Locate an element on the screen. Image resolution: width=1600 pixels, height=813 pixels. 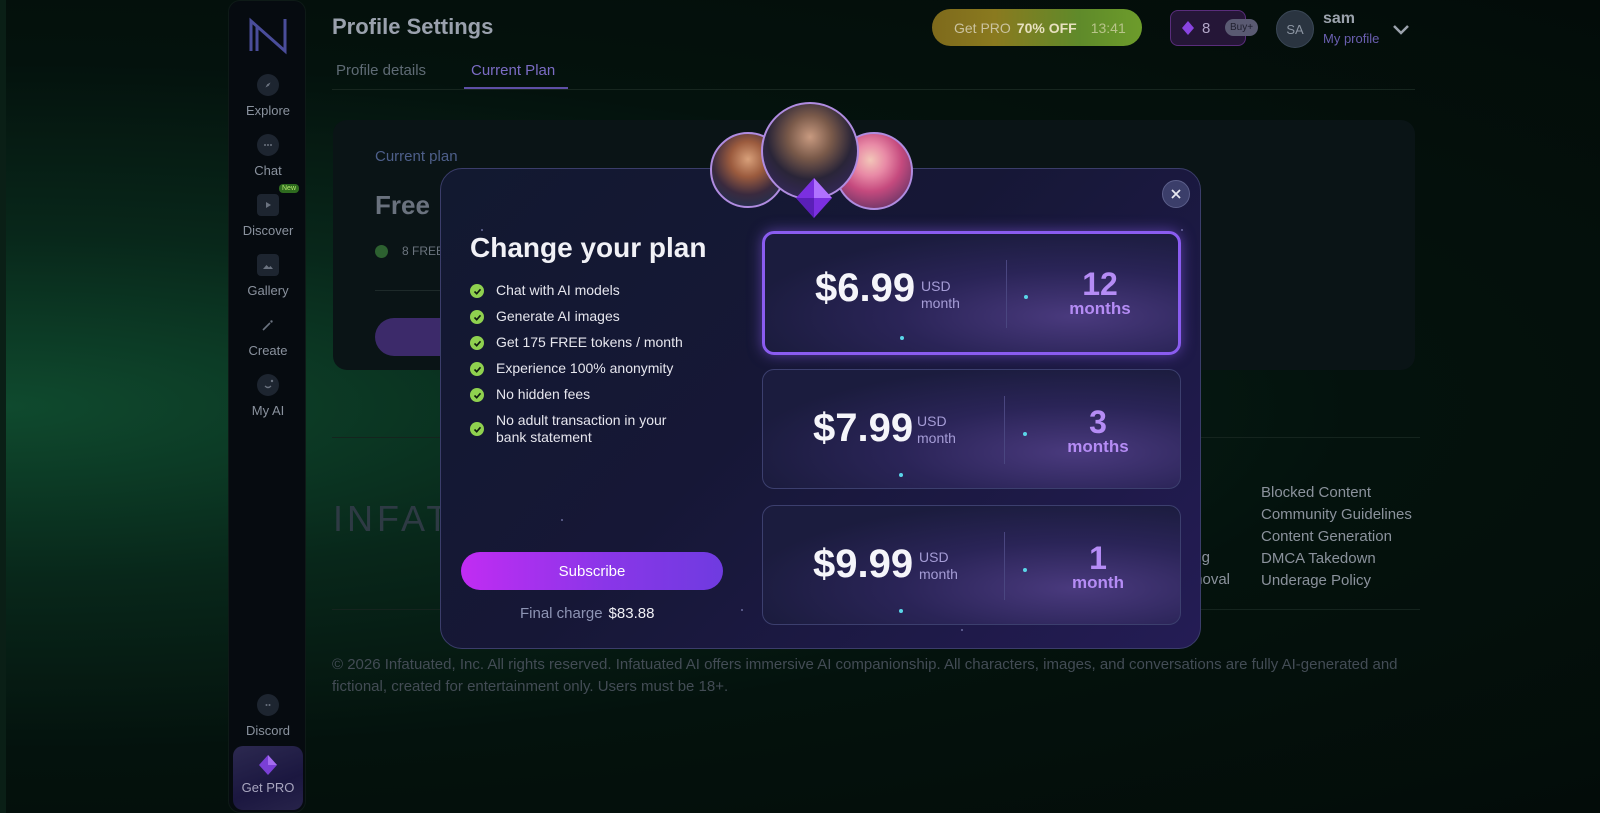
current-plan-name: Free is located at coordinates (402, 205).